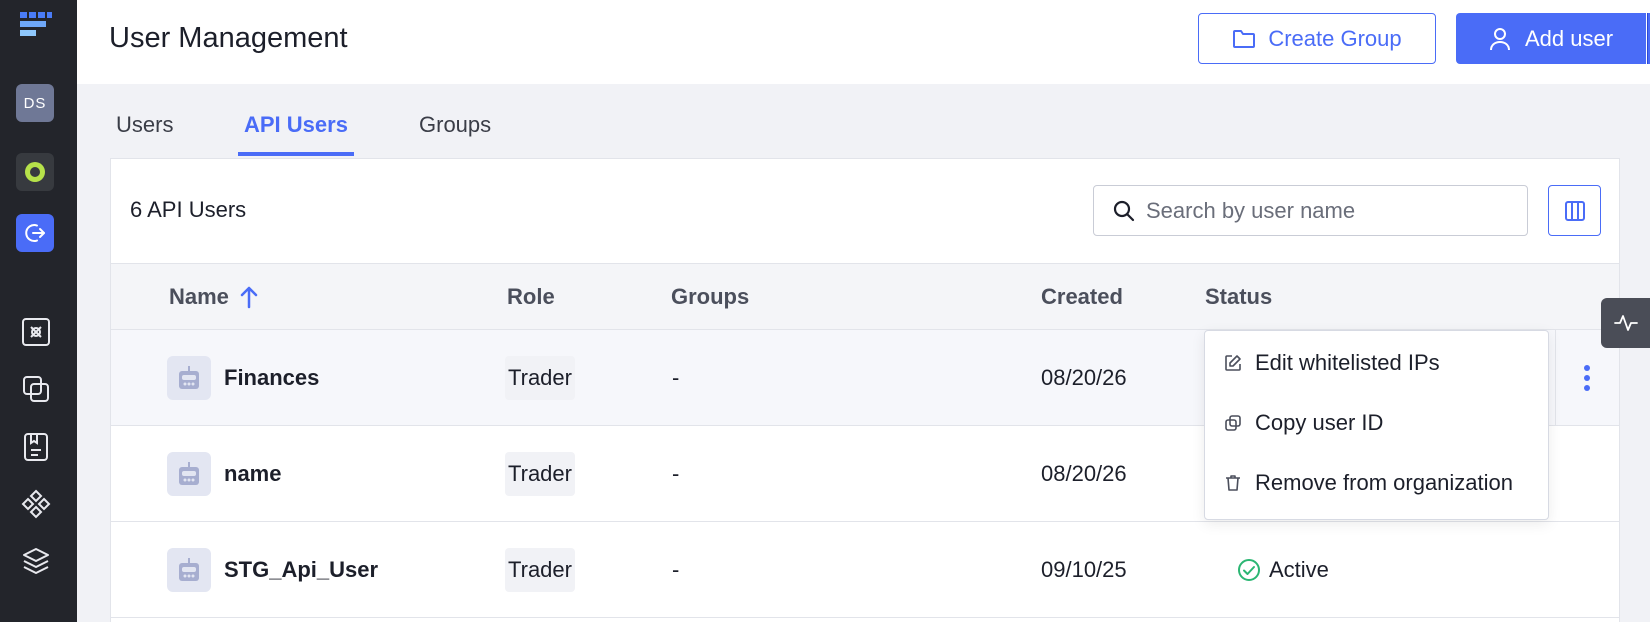  What do you see at coordinates (1569, 38) in the screenshot?
I see `add-user-label: Add user` at bounding box center [1569, 38].